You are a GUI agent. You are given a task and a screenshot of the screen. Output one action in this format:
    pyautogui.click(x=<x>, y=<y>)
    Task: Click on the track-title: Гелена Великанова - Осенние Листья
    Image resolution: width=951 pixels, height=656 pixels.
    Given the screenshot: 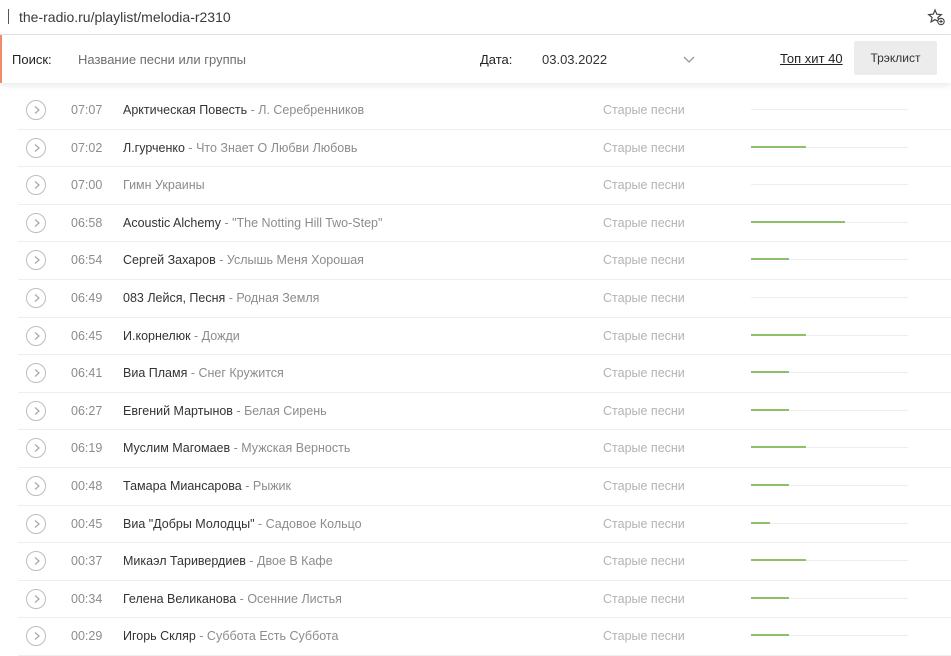 What is the action you would take?
    pyautogui.click(x=232, y=599)
    